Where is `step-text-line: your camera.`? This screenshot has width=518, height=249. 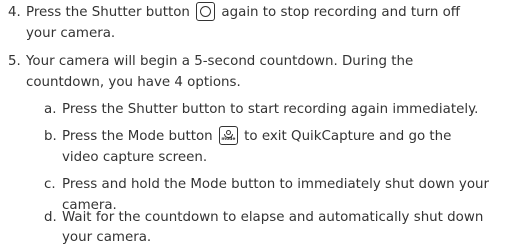 step-text-line: your camera. is located at coordinates (71, 33).